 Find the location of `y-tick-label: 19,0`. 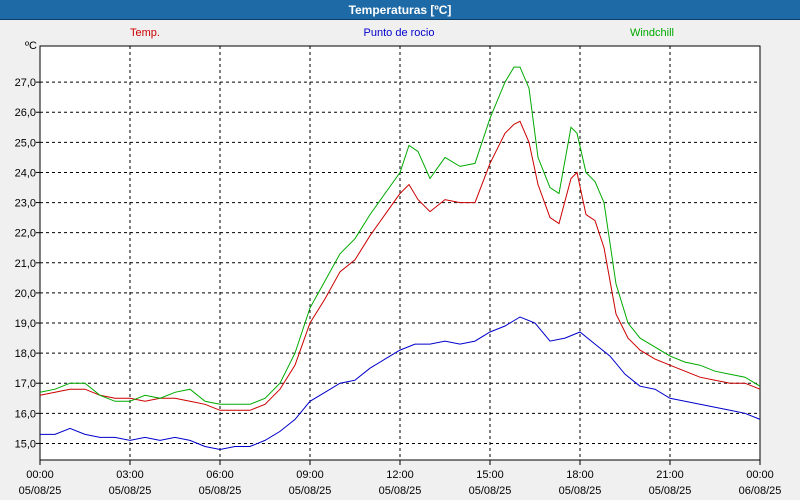

y-tick-label: 19,0 is located at coordinates (25, 324).